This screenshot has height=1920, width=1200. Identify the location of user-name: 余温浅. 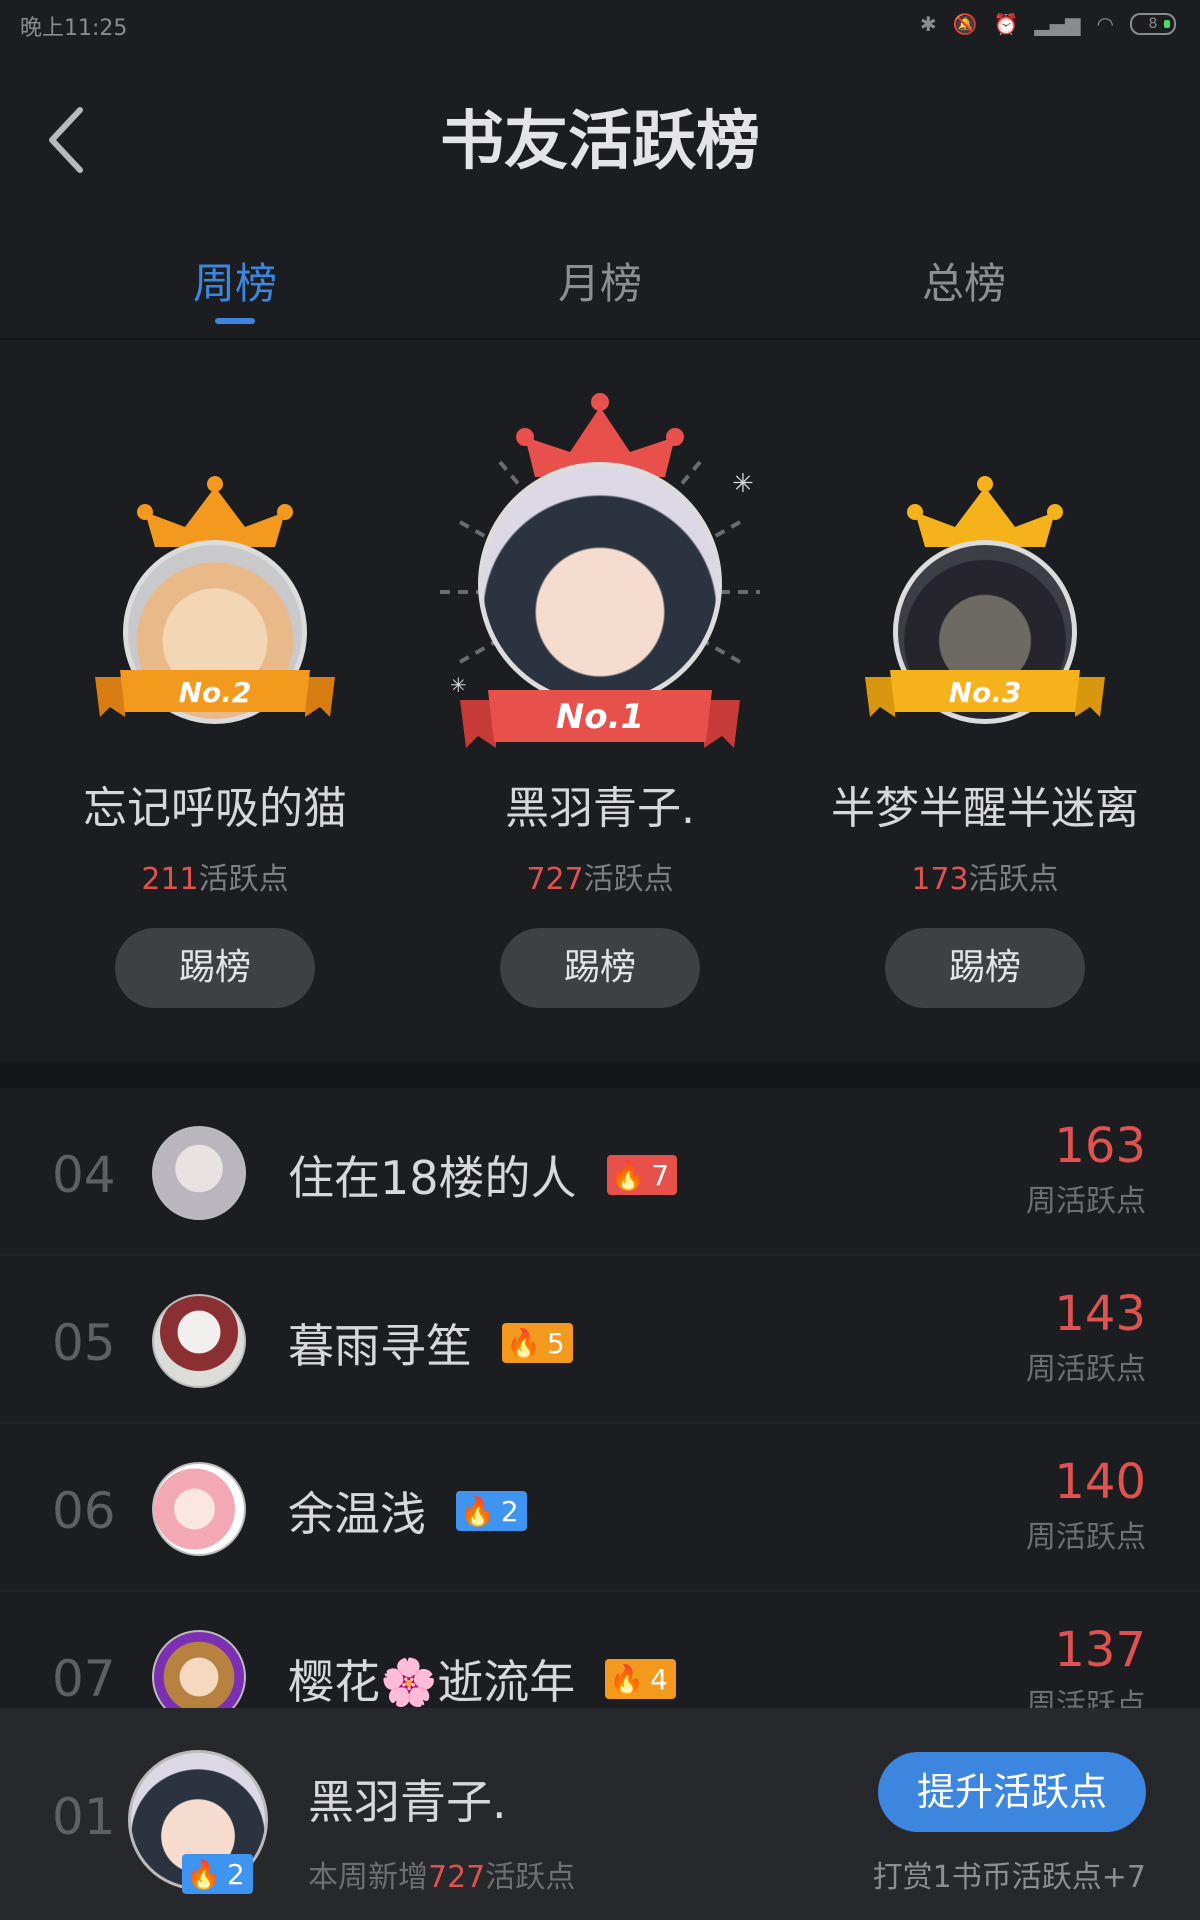
(357, 1514).